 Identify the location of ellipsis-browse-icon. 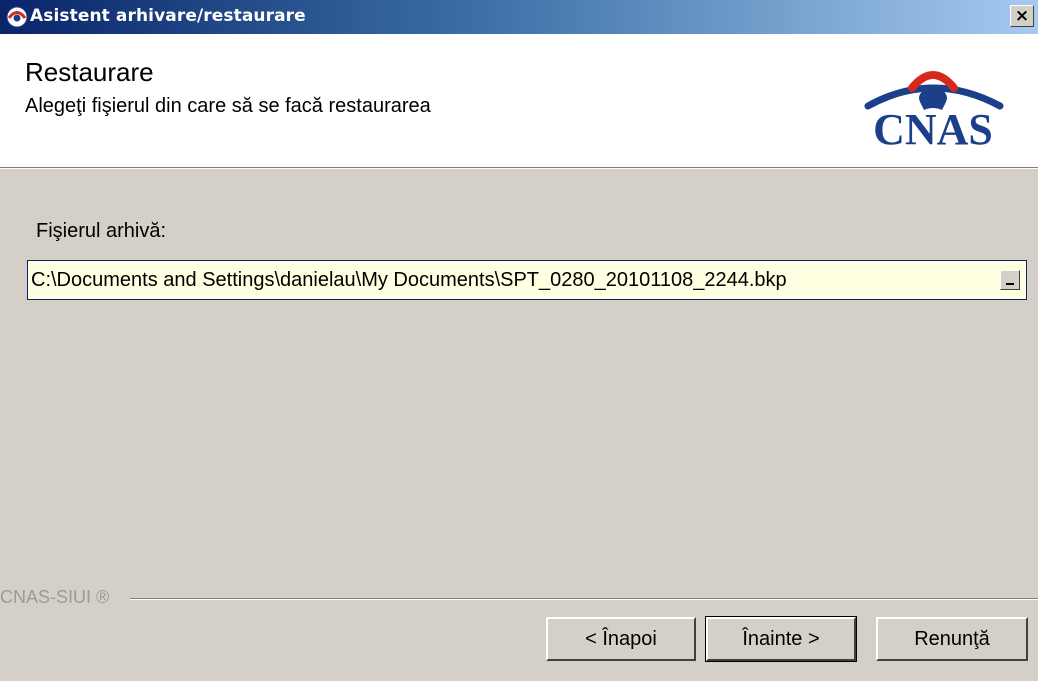
(1010, 284).